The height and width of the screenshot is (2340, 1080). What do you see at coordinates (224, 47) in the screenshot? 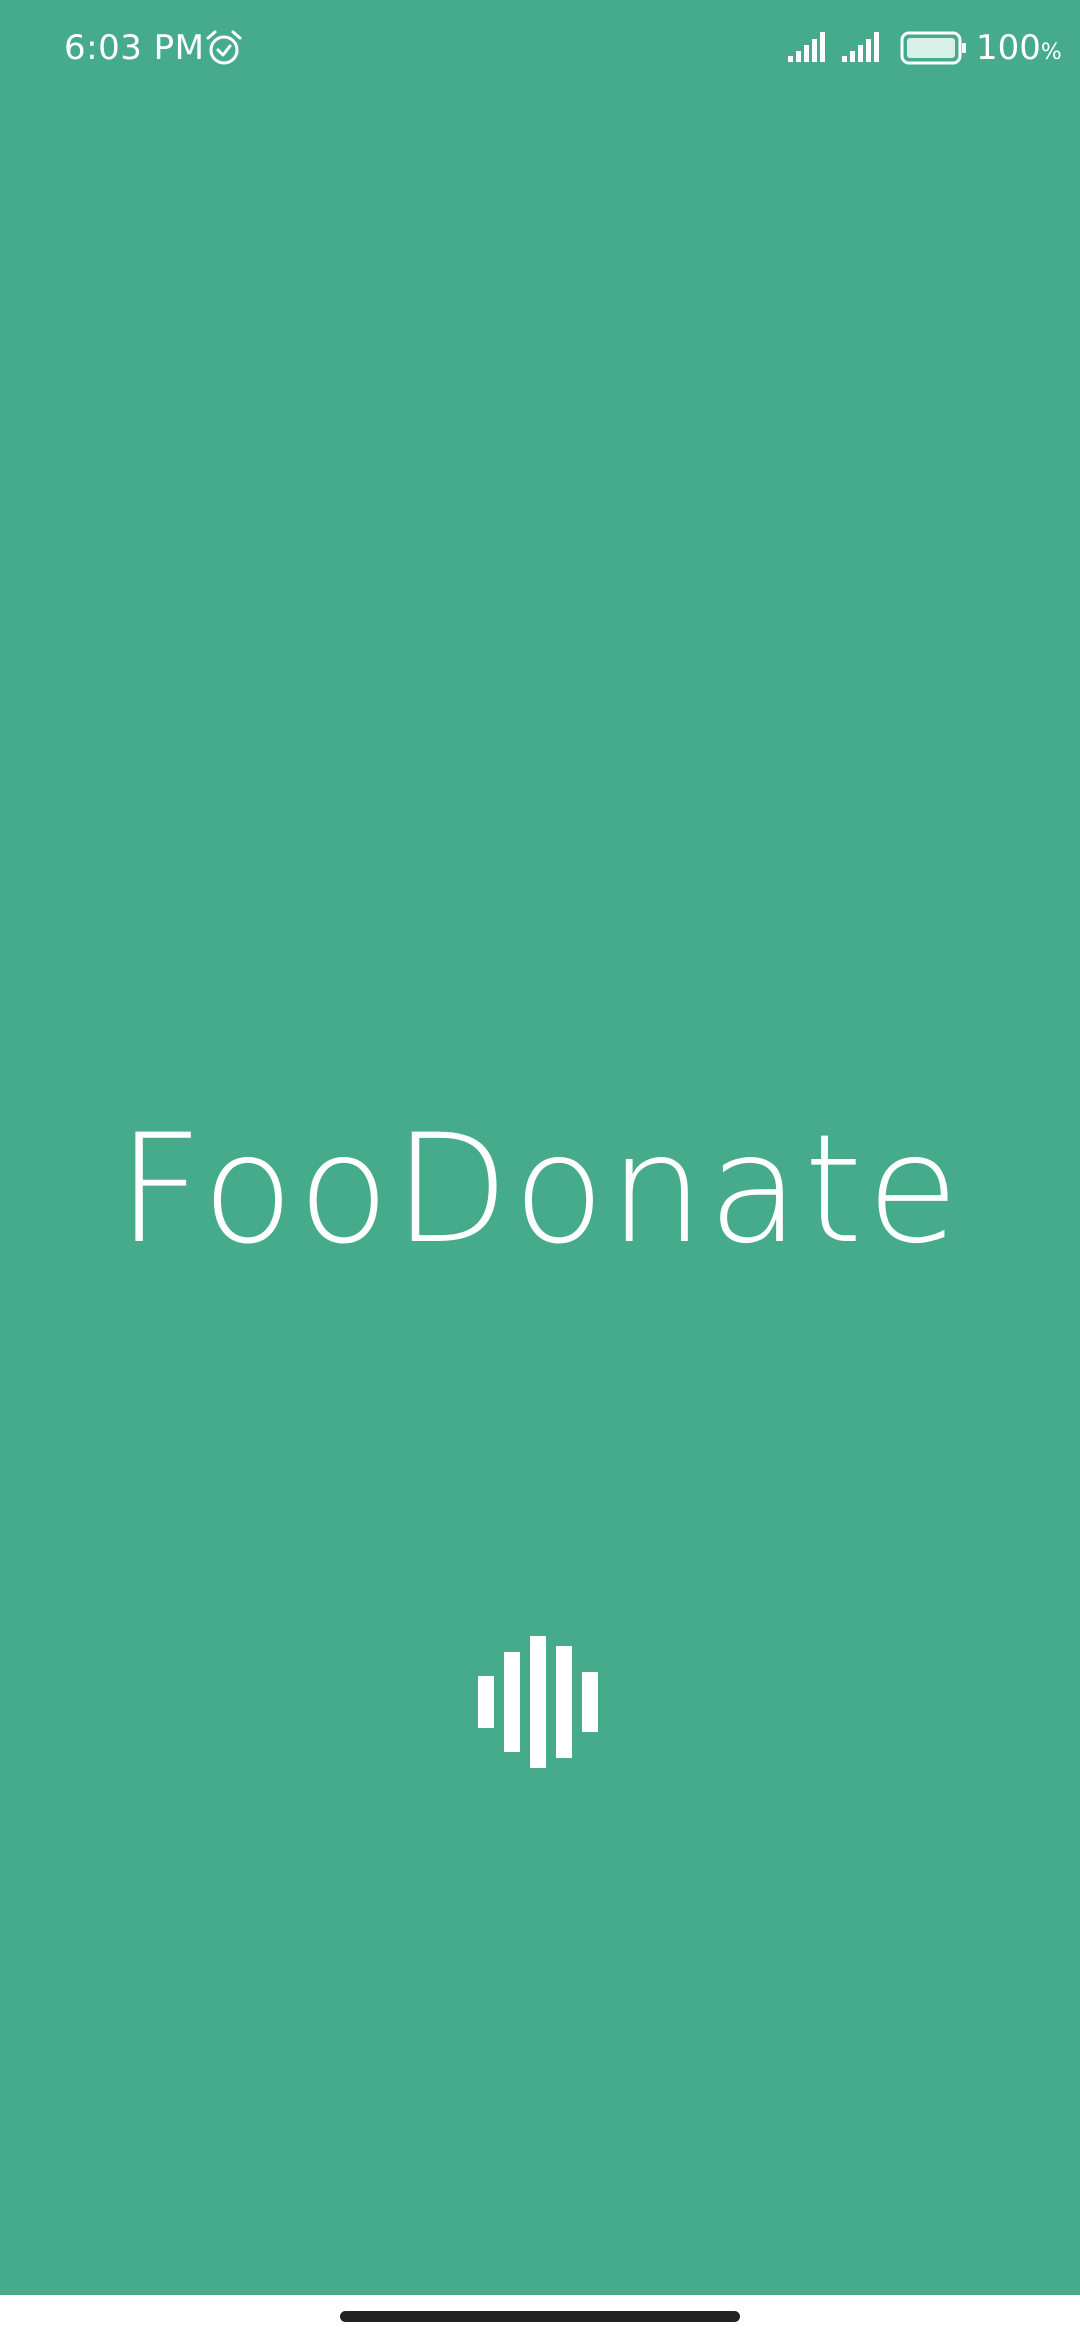
I see `alarm-icon` at bounding box center [224, 47].